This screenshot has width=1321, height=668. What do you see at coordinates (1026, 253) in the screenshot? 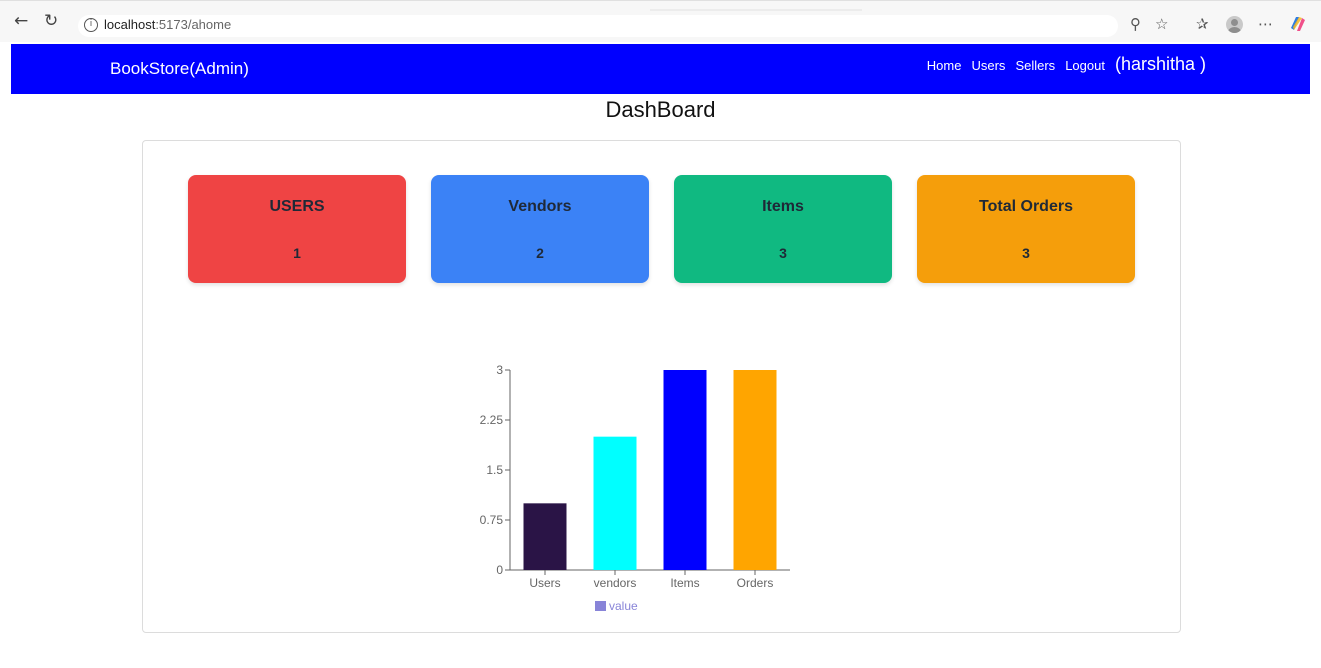
I see `orders-stat-value: 3` at bounding box center [1026, 253].